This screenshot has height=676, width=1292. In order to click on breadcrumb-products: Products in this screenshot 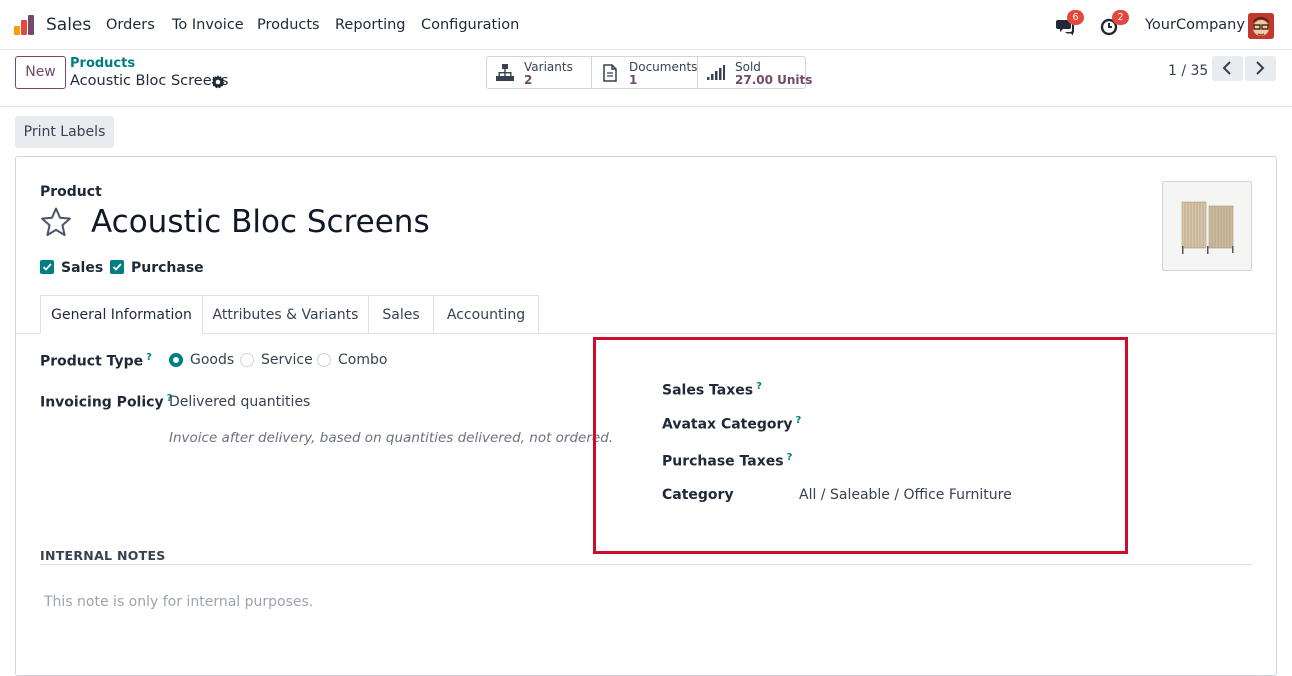, I will do `click(102, 63)`.